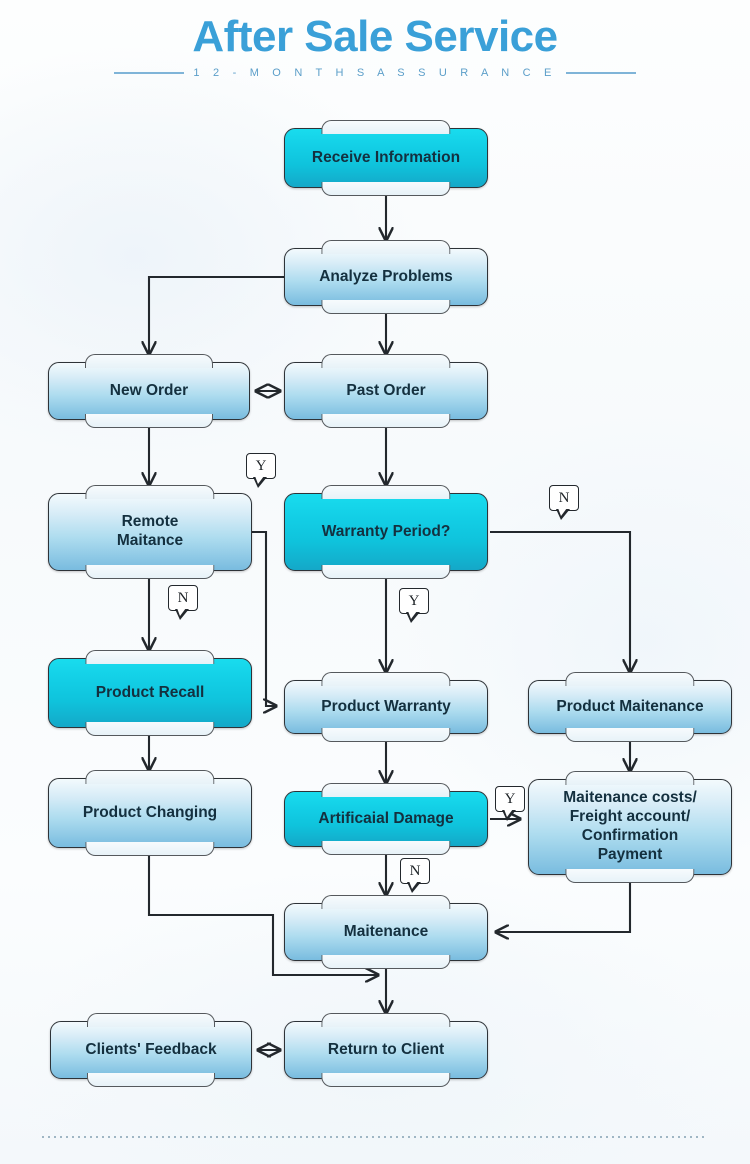 The width and height of the screenshot is (750, 1164). I want to click on badge-n-artificial-no: N, so click(415, 875).